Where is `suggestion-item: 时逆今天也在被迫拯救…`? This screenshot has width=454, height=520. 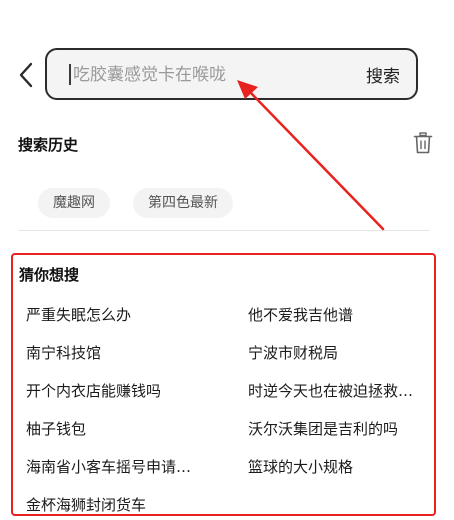 suggestion-item: 时逆今天也在被迫拯救… is located at coordinates (339, 390).